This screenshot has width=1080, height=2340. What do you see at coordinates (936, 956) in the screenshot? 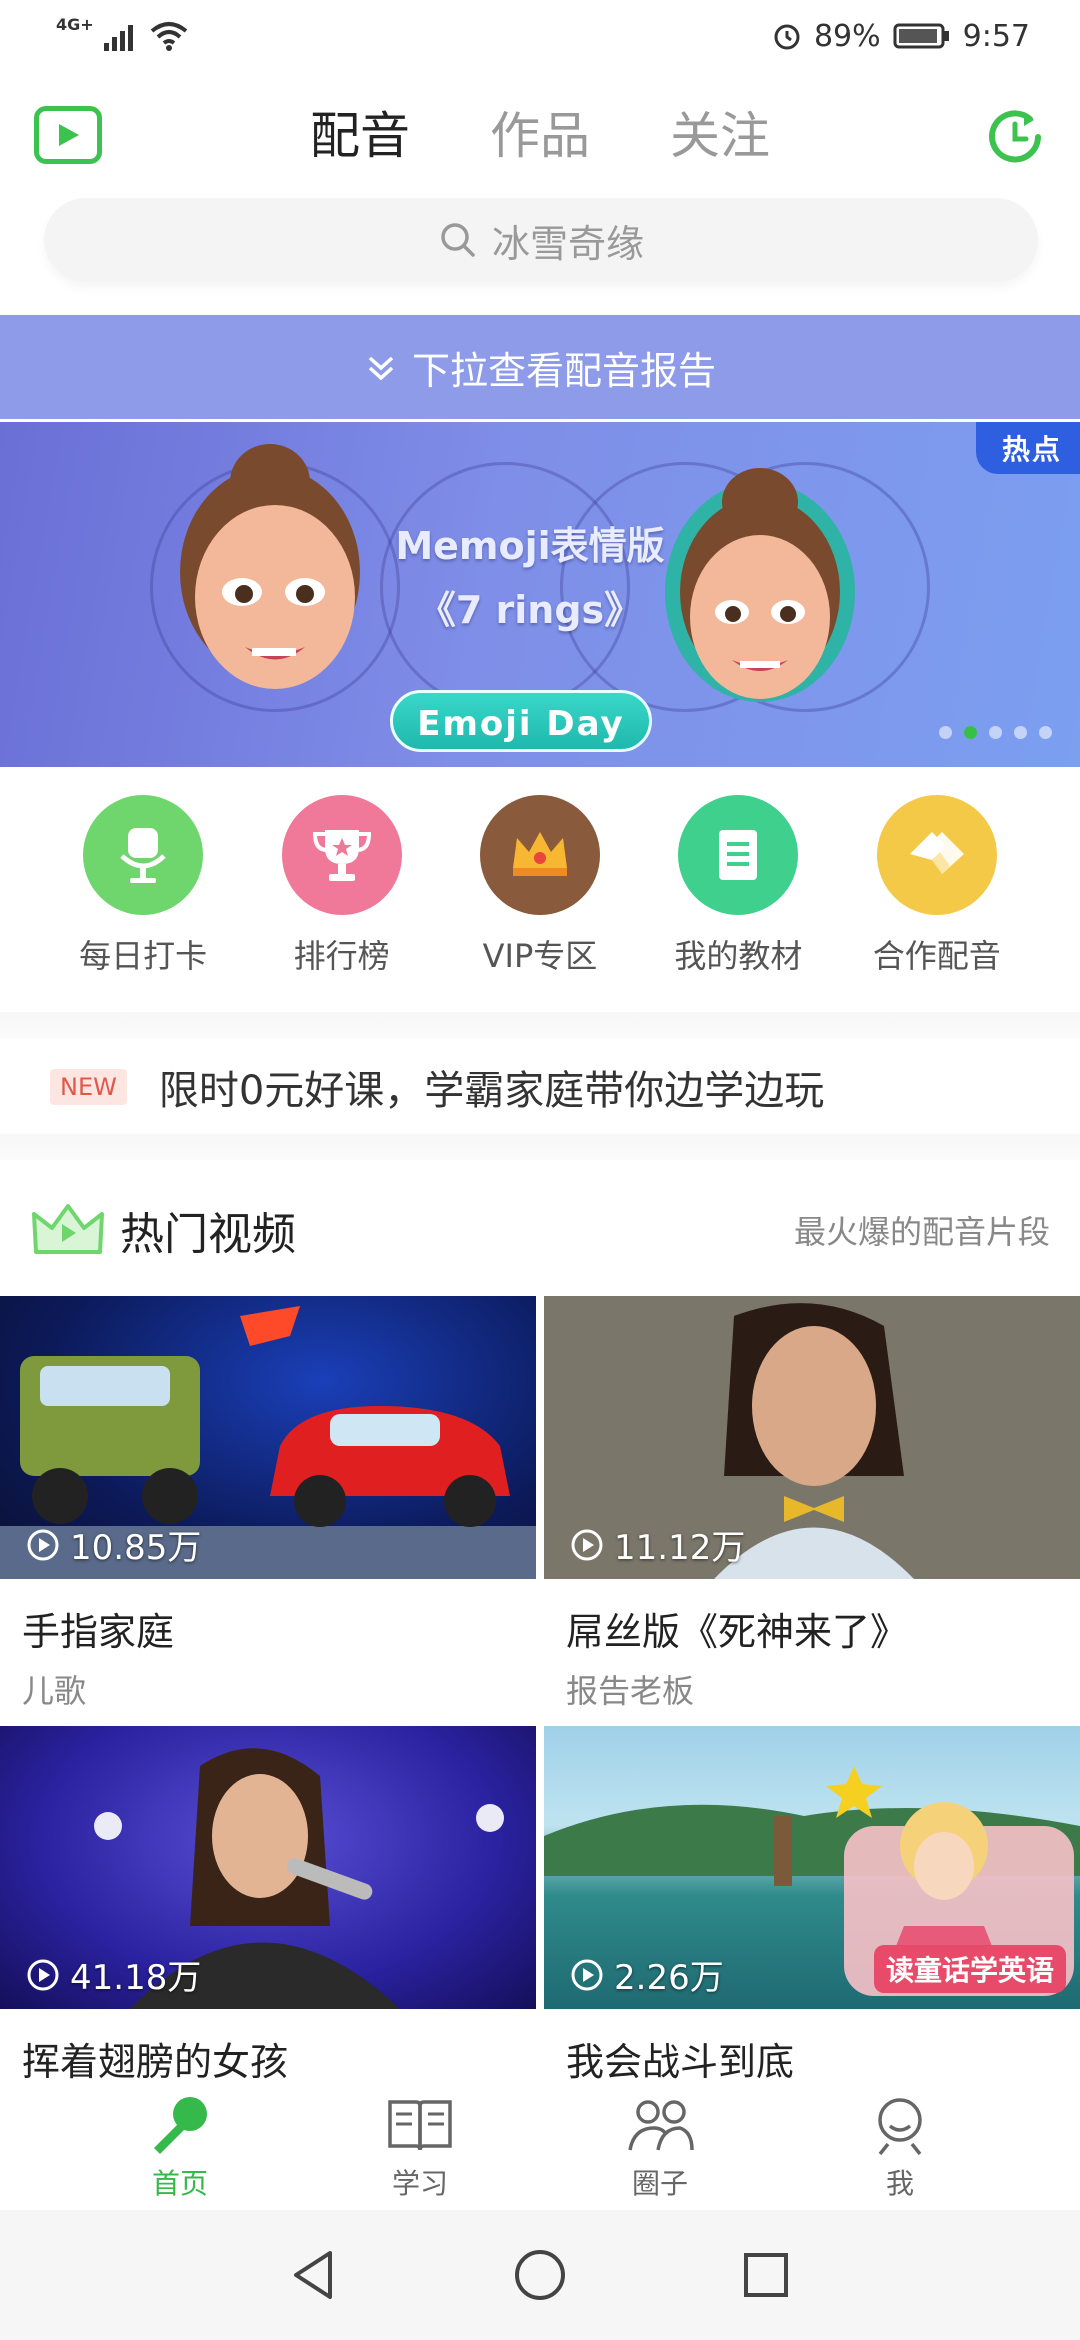
I see `quick-link-label: 合作配音` at bounding box center [936, 956].